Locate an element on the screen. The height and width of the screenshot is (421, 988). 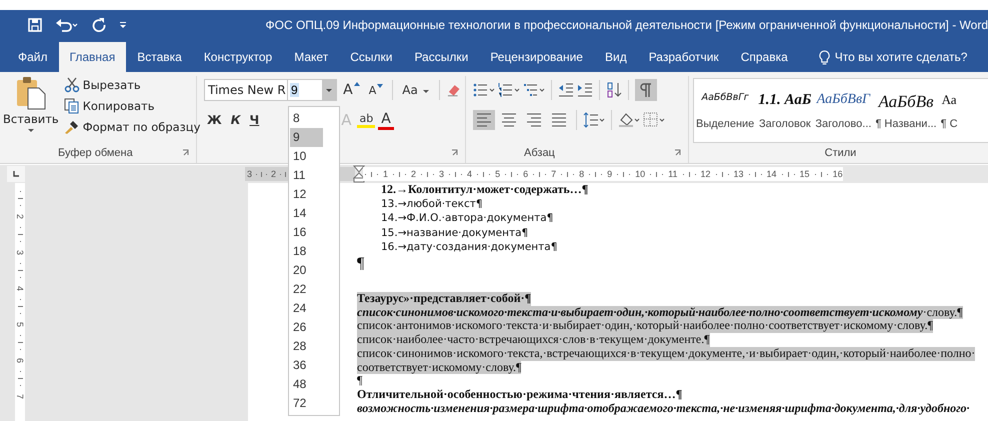
bold-button: Ж is located at coordinates (214, 120).